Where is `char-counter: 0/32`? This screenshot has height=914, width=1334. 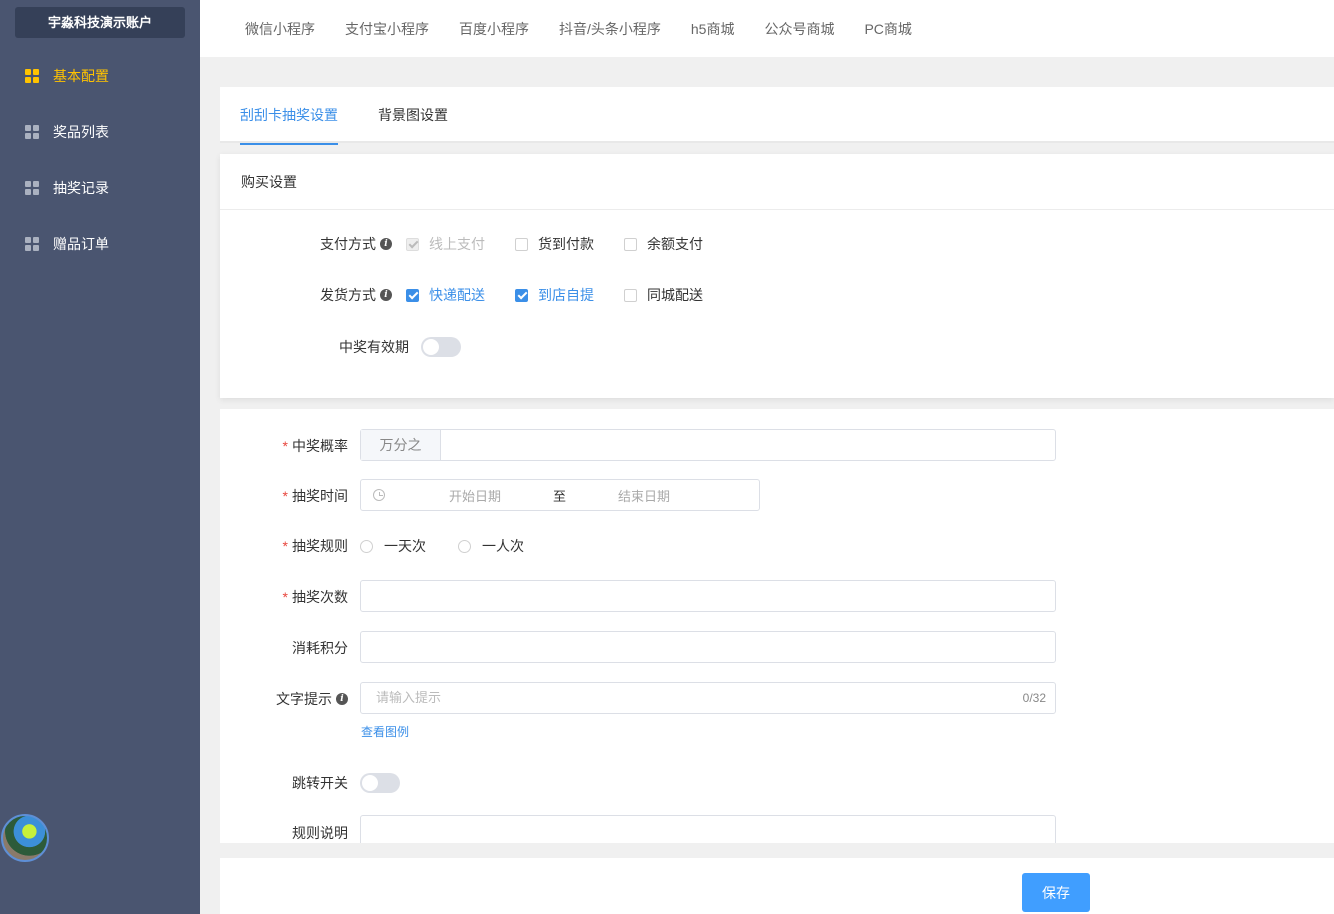 char-counter: 0/32 is located at coordinates (1034, 698).